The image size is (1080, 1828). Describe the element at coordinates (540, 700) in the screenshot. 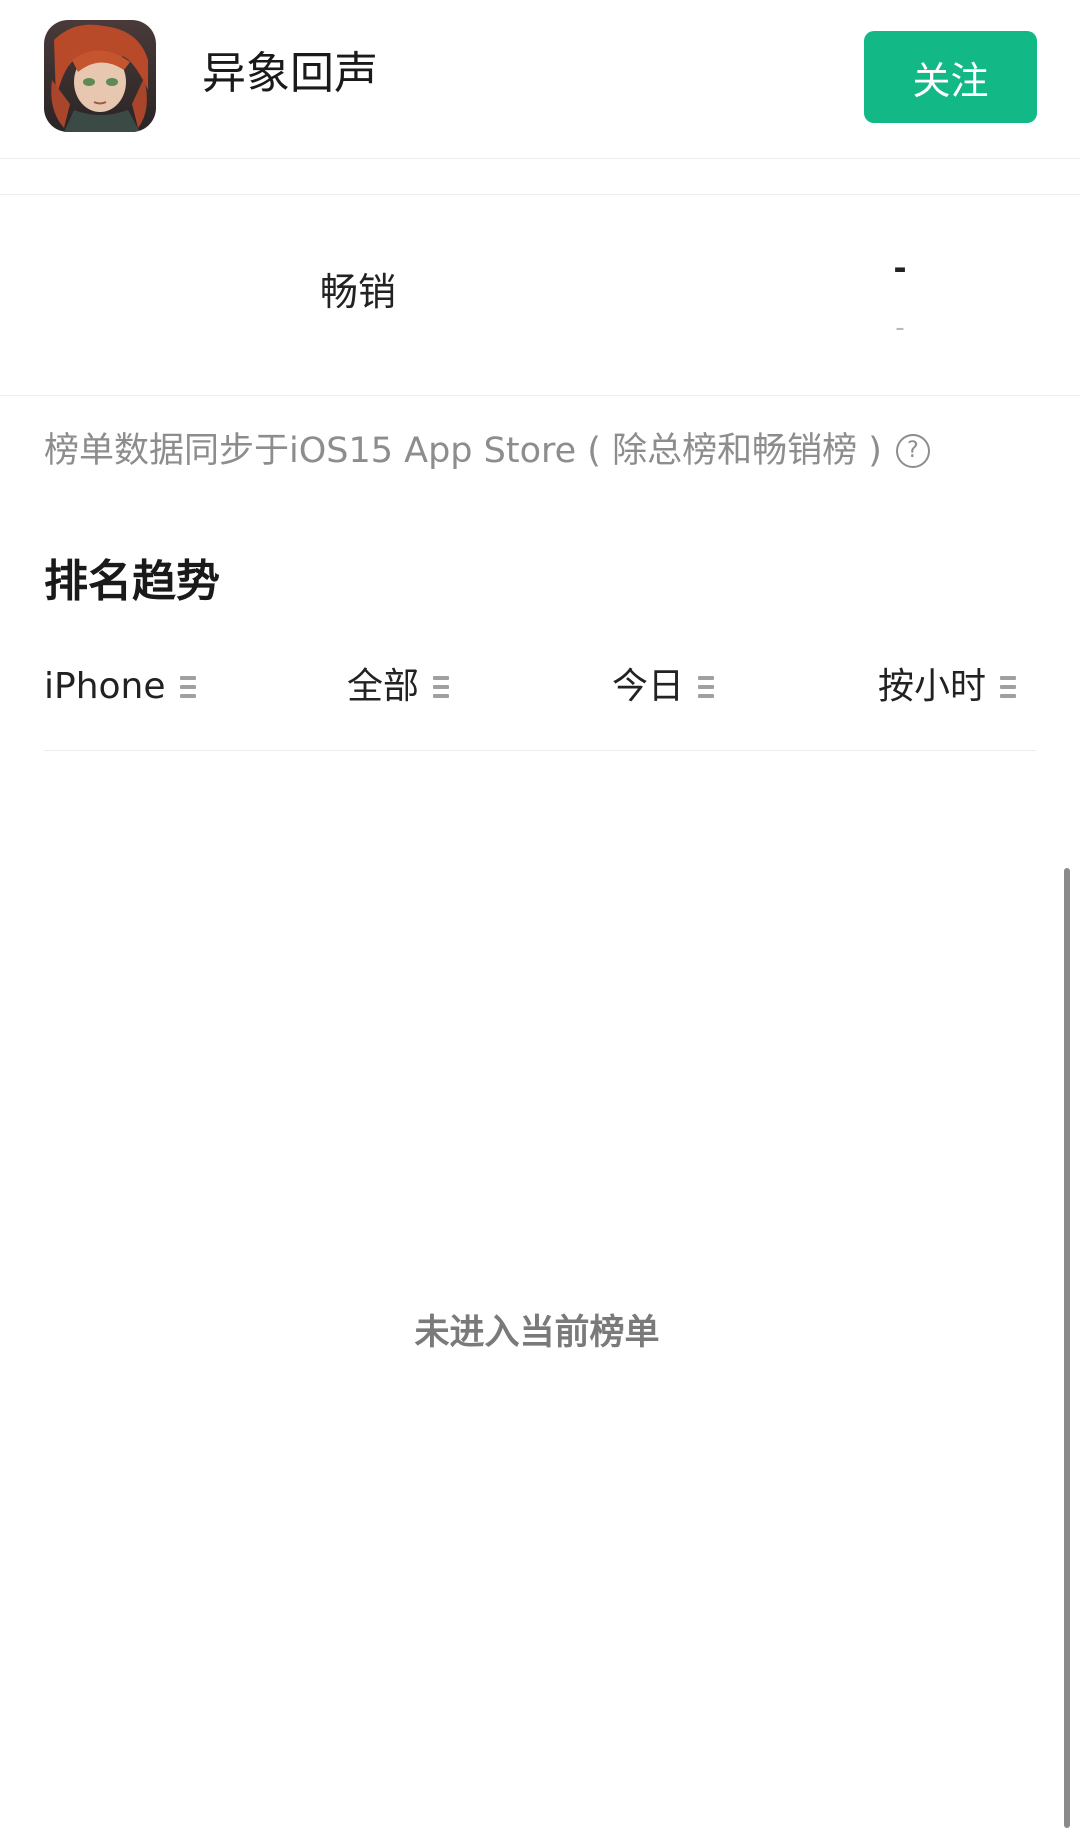

I see `trend-filter-bar: iPhone 全部 今日 按小时` at that location.